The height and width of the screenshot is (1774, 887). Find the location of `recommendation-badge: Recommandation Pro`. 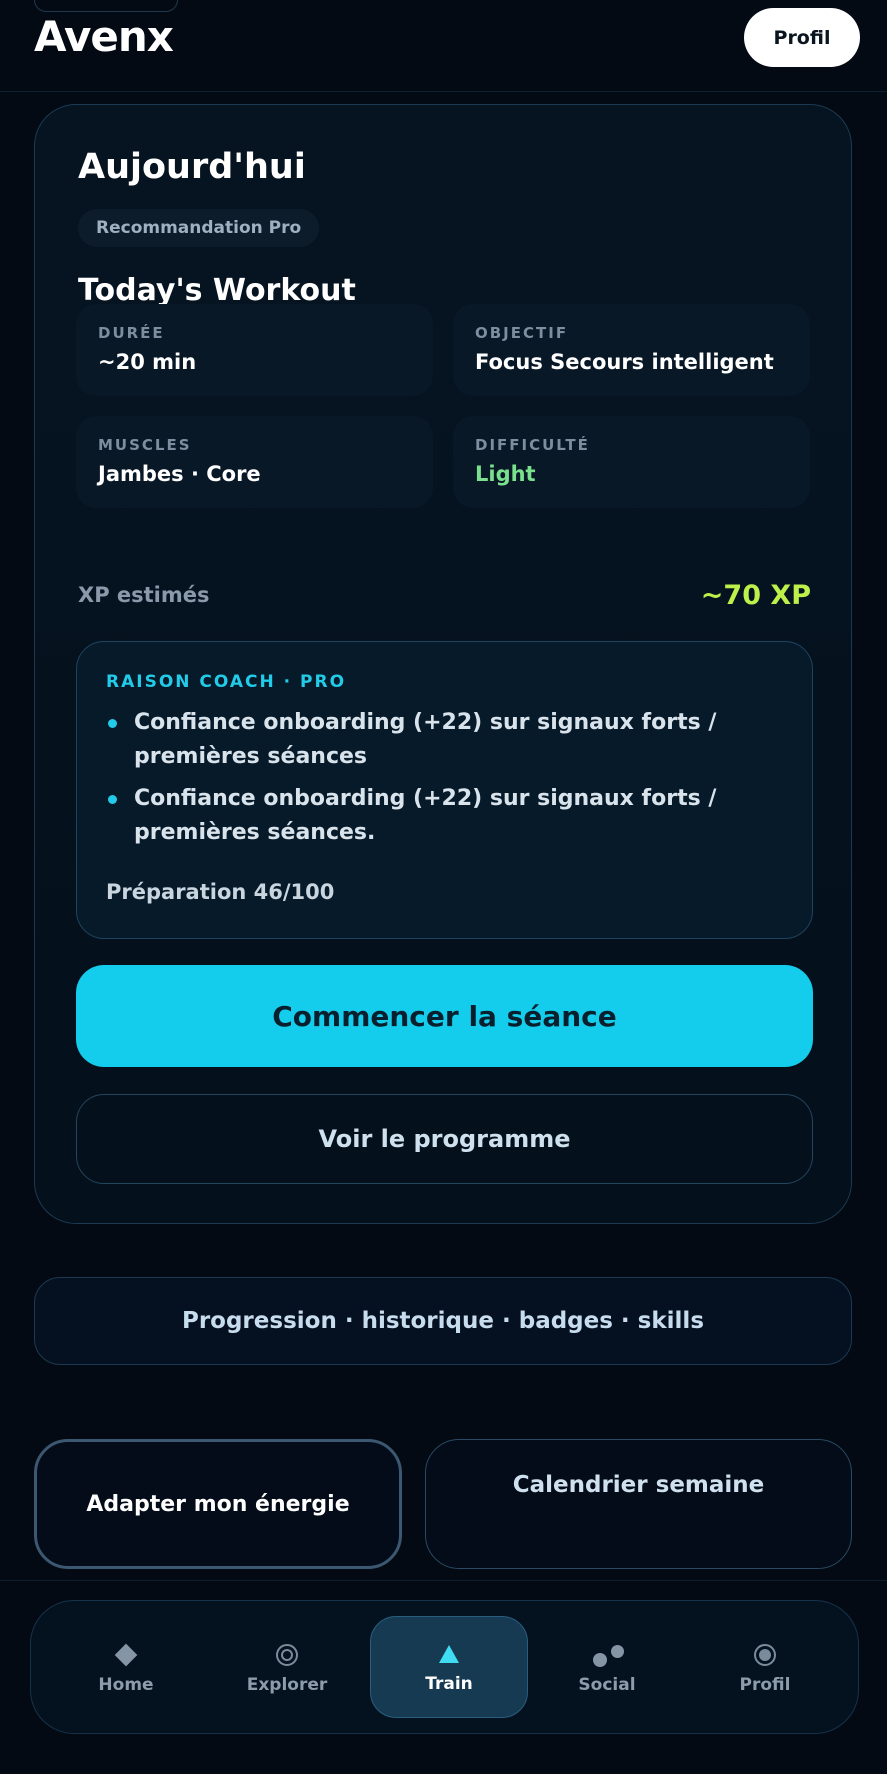

recommendation-badge: Recommandation Pro is located at coordinates (199, 228).